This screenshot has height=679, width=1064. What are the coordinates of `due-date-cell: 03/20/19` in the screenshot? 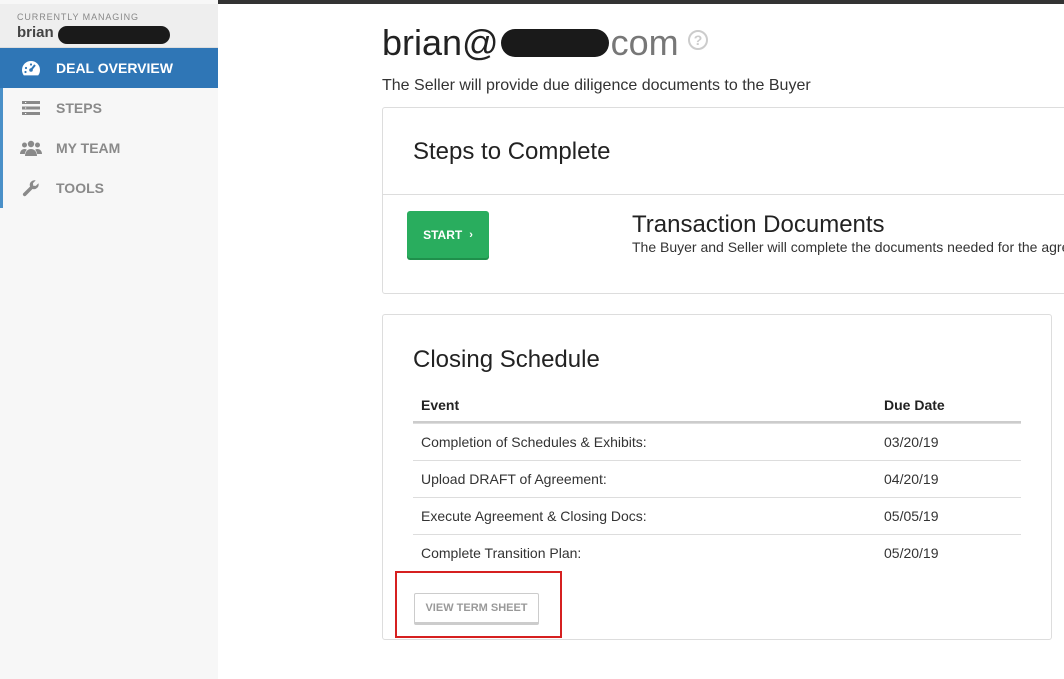 It's located at (911, 442).